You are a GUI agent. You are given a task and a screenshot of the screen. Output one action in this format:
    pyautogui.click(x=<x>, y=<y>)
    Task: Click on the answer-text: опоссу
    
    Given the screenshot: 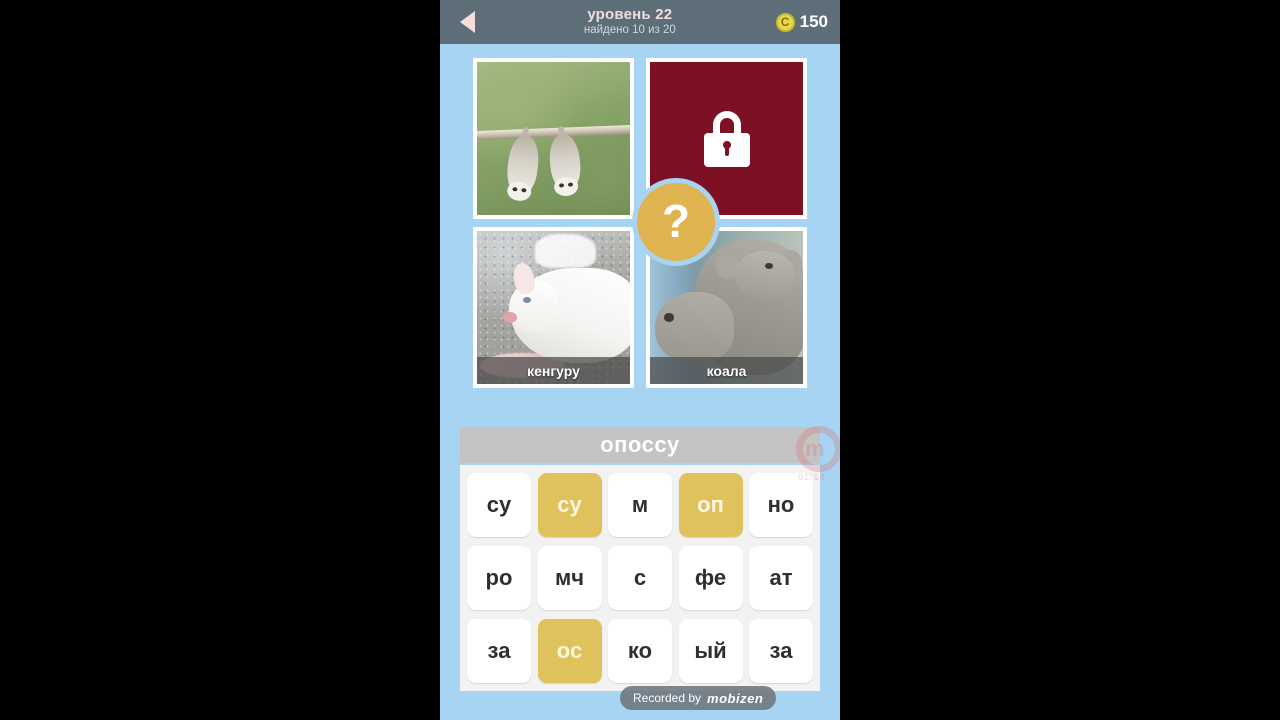 What is the action you would take?
    pyautogui.click(x=640, y=444)
    